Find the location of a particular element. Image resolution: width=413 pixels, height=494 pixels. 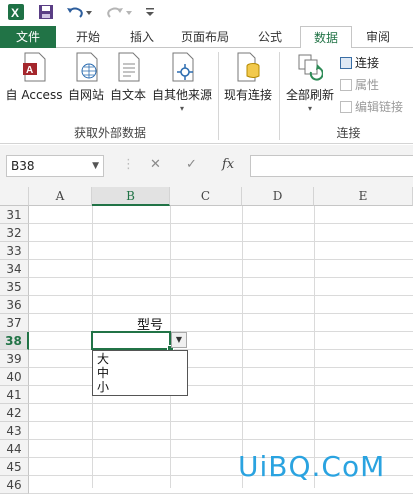

existing-connections-button: 现有连接 is located at coordinates (248, 77).